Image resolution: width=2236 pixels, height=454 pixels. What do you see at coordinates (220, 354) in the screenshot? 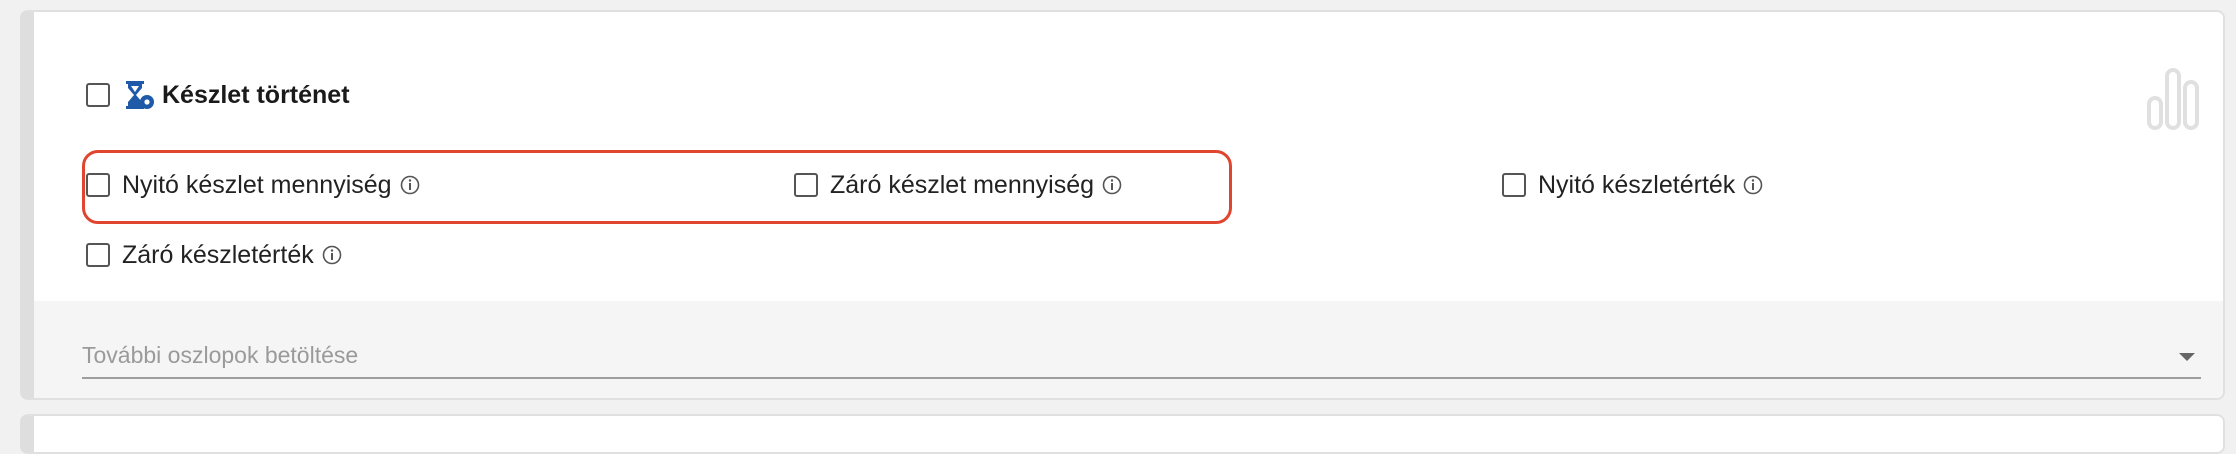
I see `load-columns-placeholder: További oszlopok betöltése` at bounding box center [220, 354].